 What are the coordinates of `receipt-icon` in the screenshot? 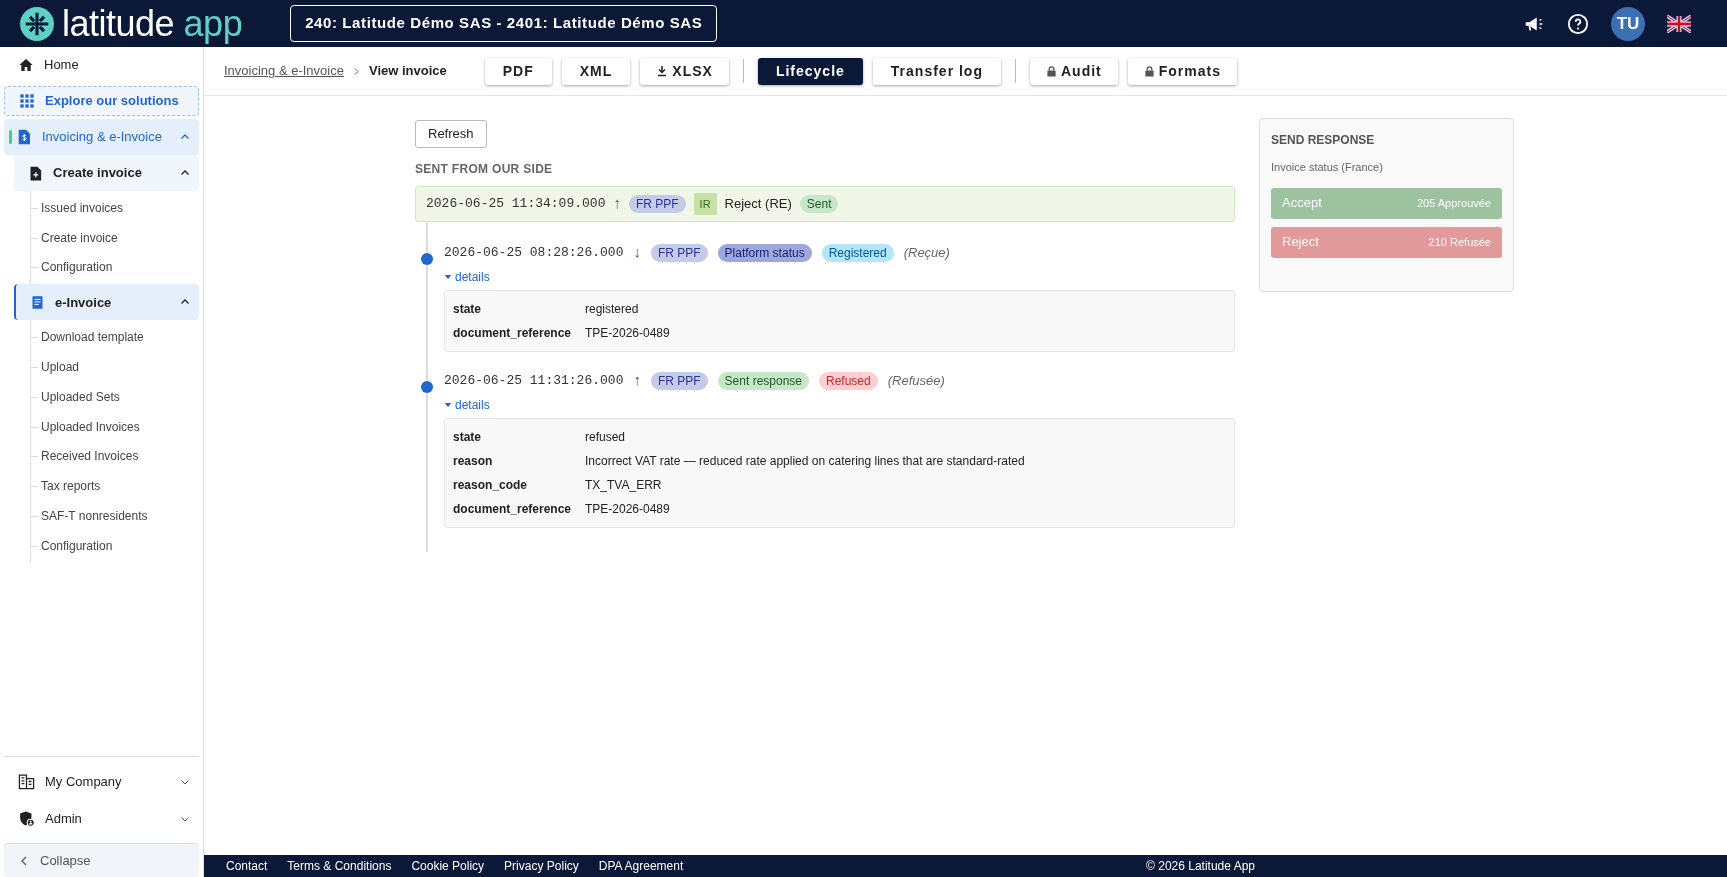 It's located at (37, 302).